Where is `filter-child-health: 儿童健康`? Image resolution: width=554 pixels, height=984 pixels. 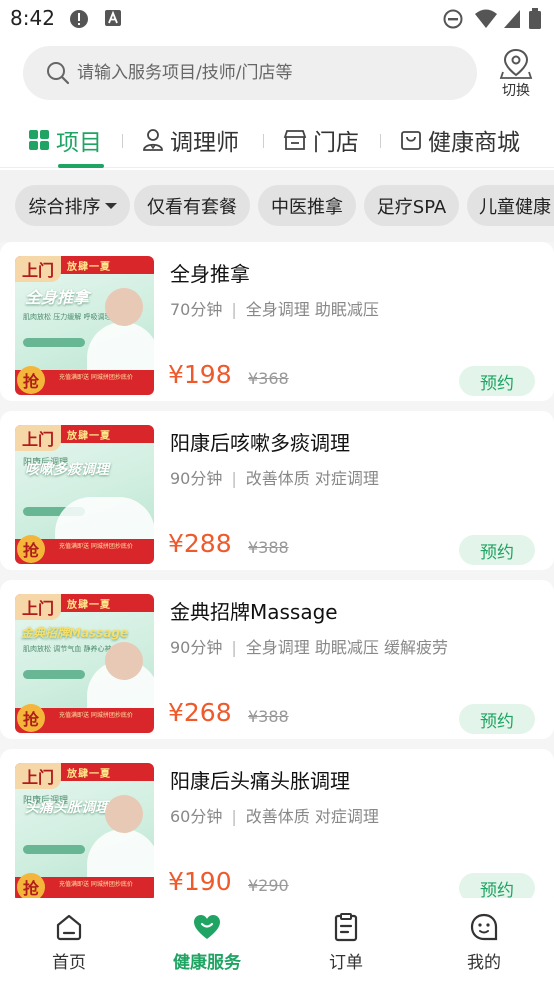 filter-child-health: 儿童健康 is located at coordinates (510, 205).